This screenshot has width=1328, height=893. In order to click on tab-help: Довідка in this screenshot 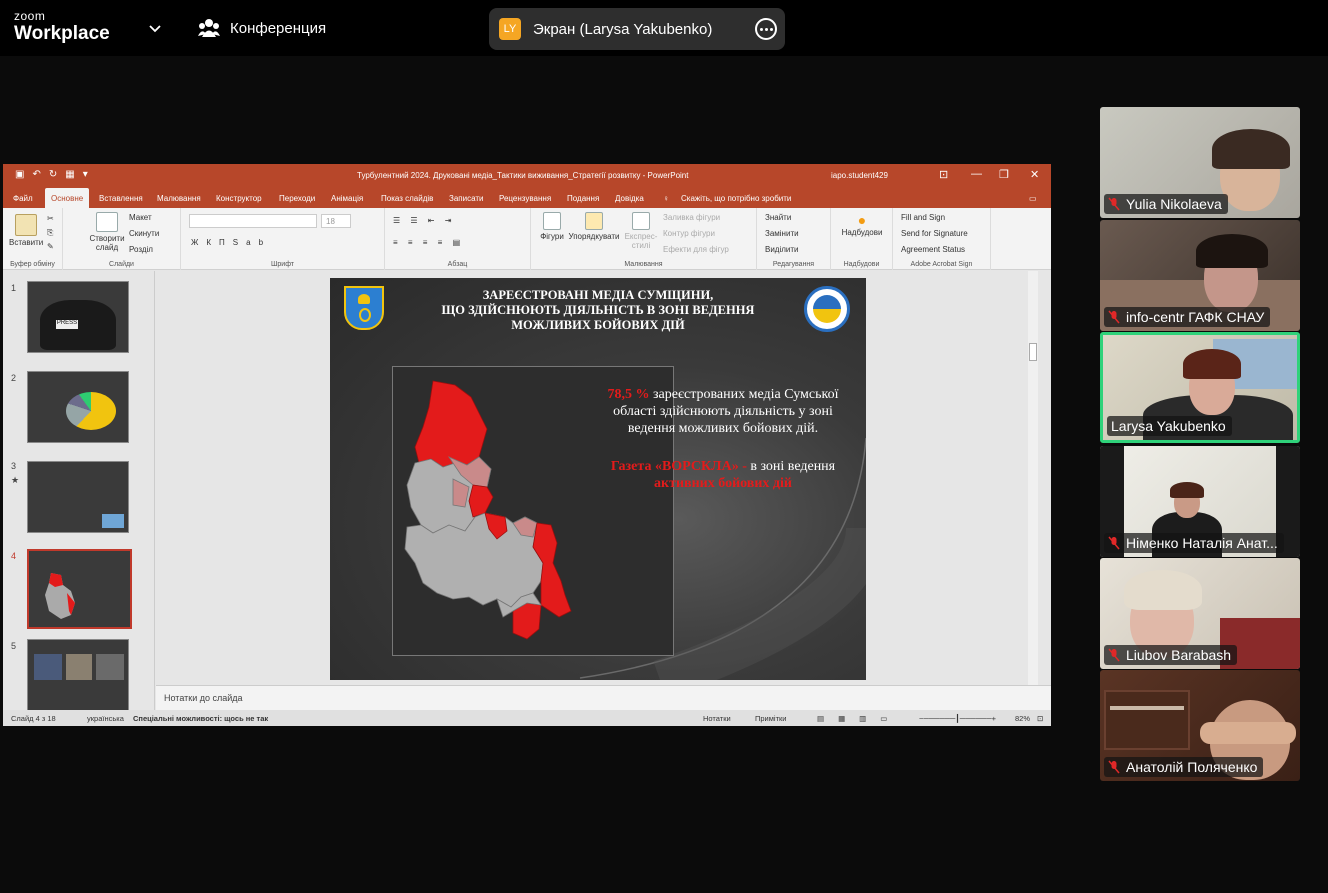, I will do `click(629, 198)`.